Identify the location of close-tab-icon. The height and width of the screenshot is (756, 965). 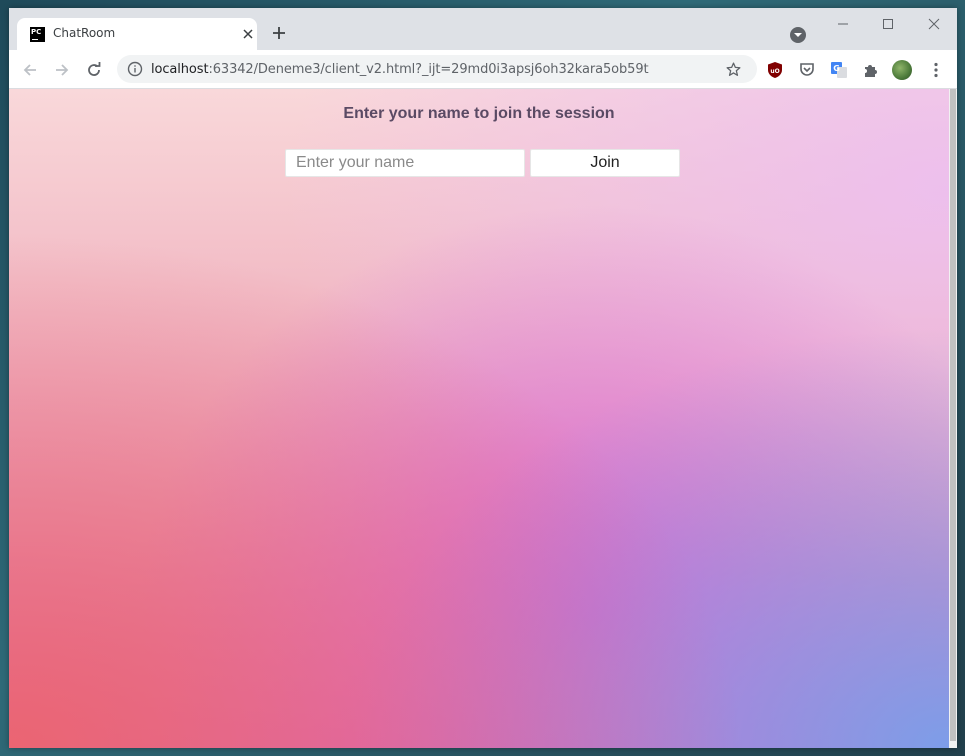
(248, 34).